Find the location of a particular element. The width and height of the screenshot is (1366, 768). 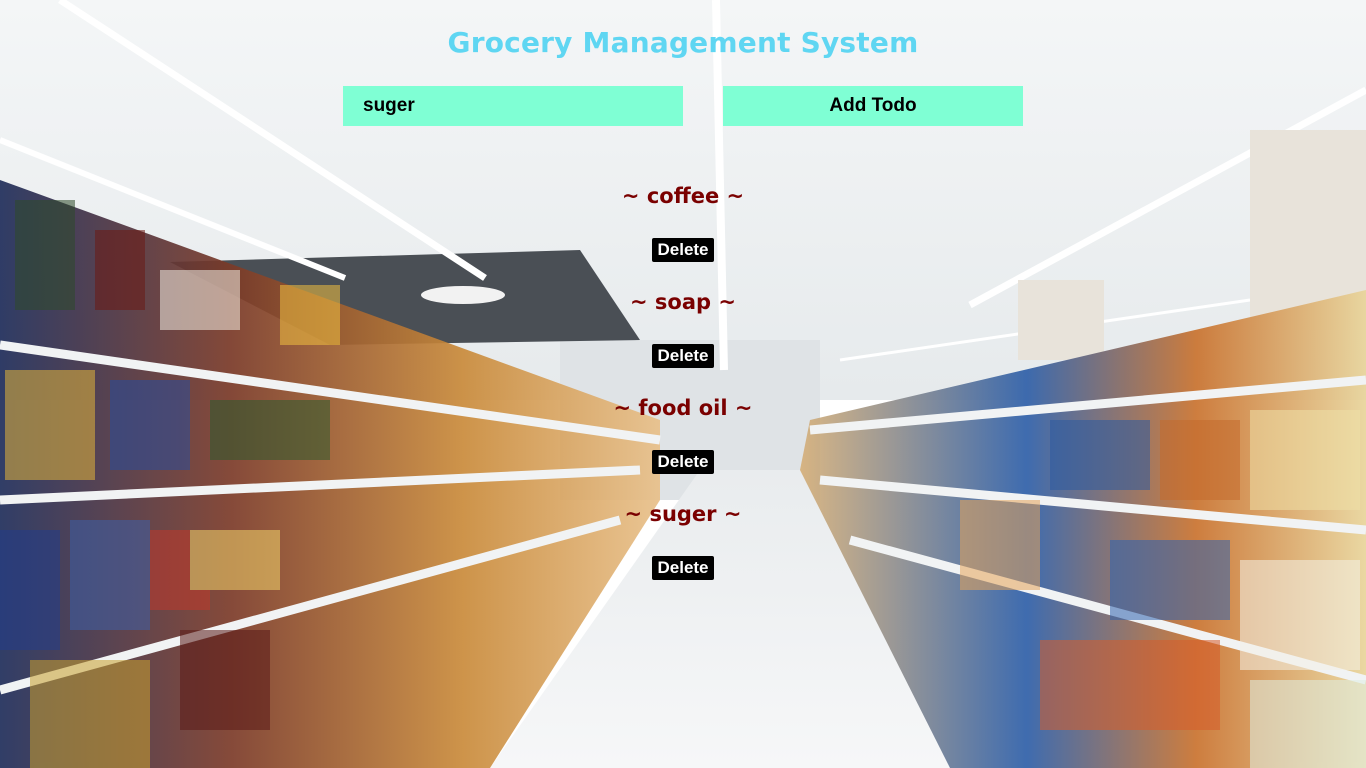

todo-item-suger: ~ suger ~ Delete is located at coordinates (683, 549).